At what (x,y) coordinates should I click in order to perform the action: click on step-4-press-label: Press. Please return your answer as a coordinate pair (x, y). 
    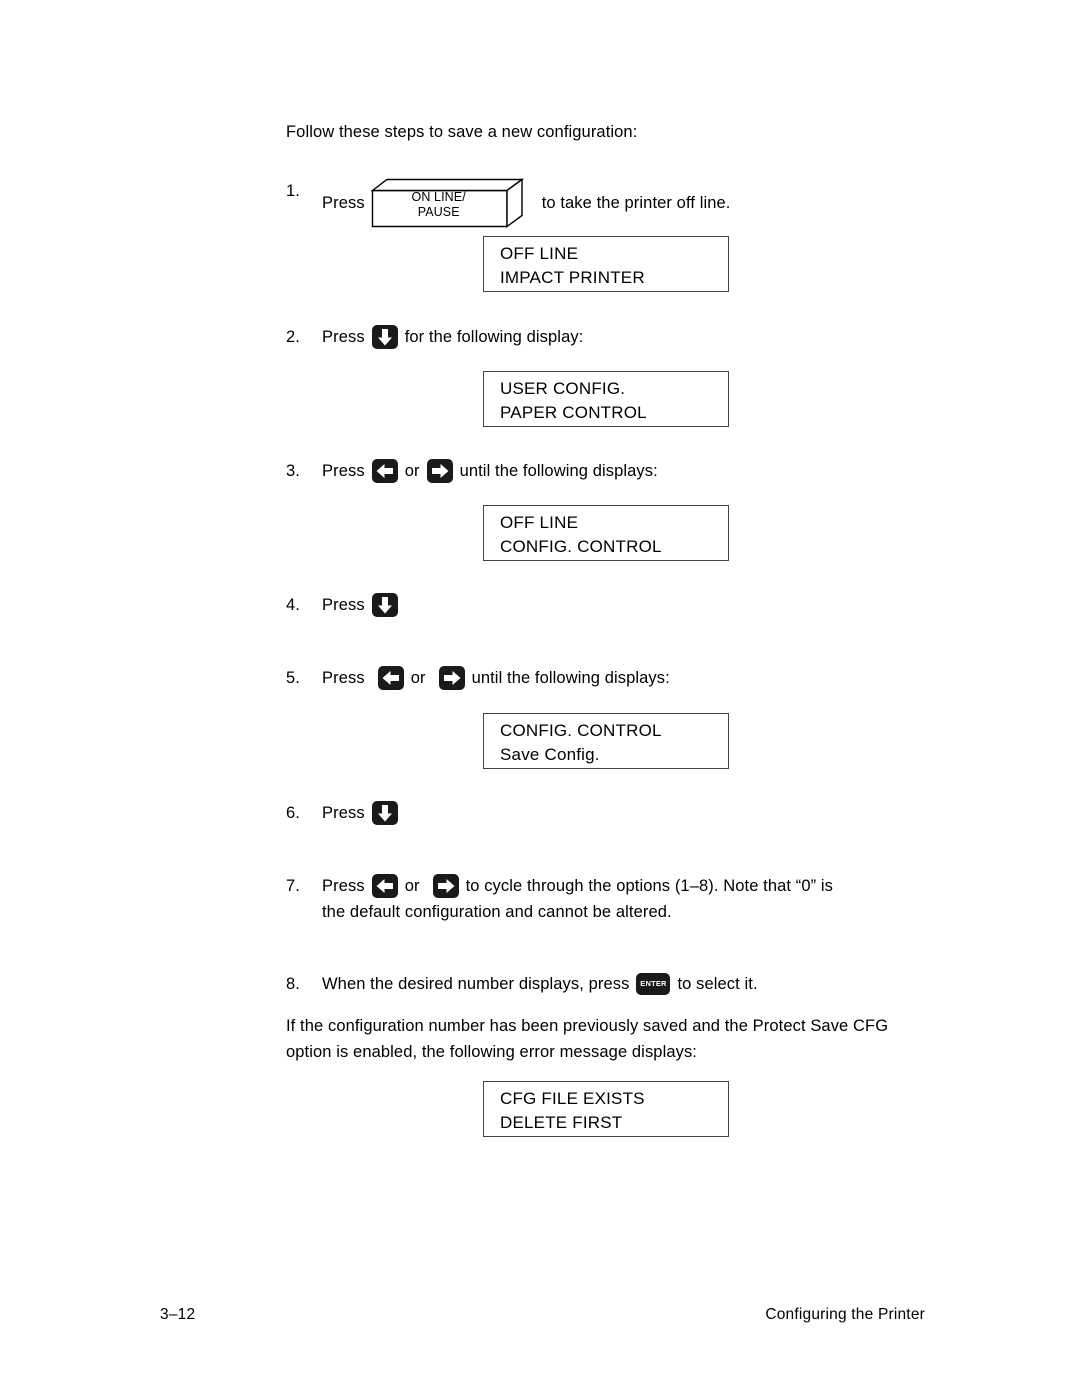
    Looking at the image, I should click on (343, 605).